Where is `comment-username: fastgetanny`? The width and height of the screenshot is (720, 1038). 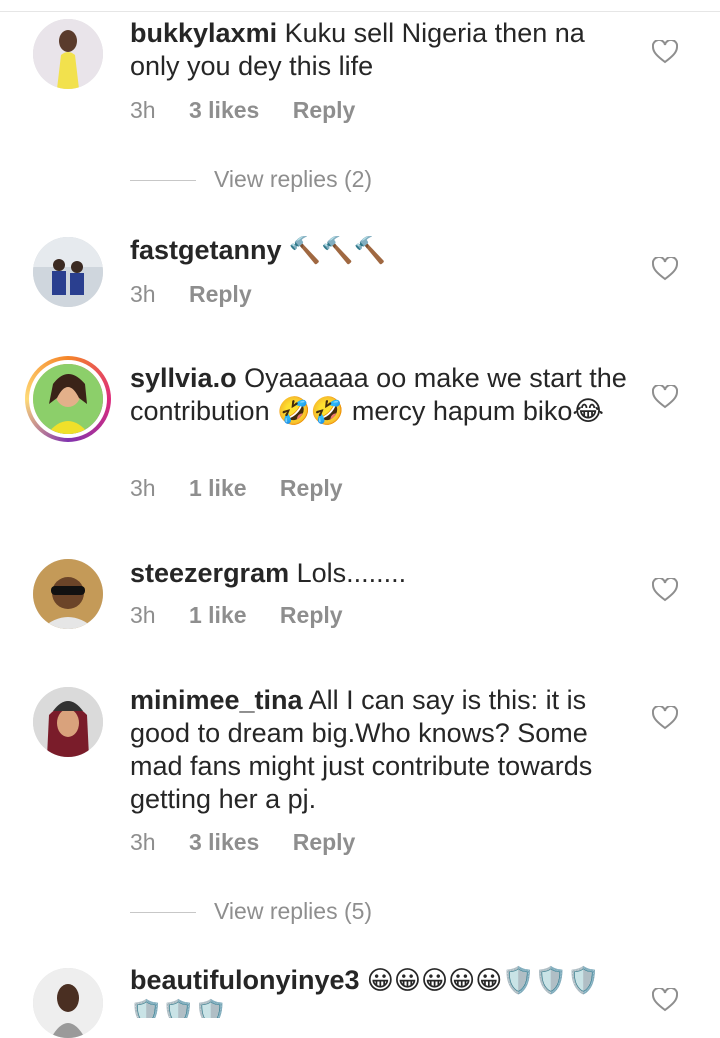 comment-username: fastgetanny is located at coordinates (206, 250).